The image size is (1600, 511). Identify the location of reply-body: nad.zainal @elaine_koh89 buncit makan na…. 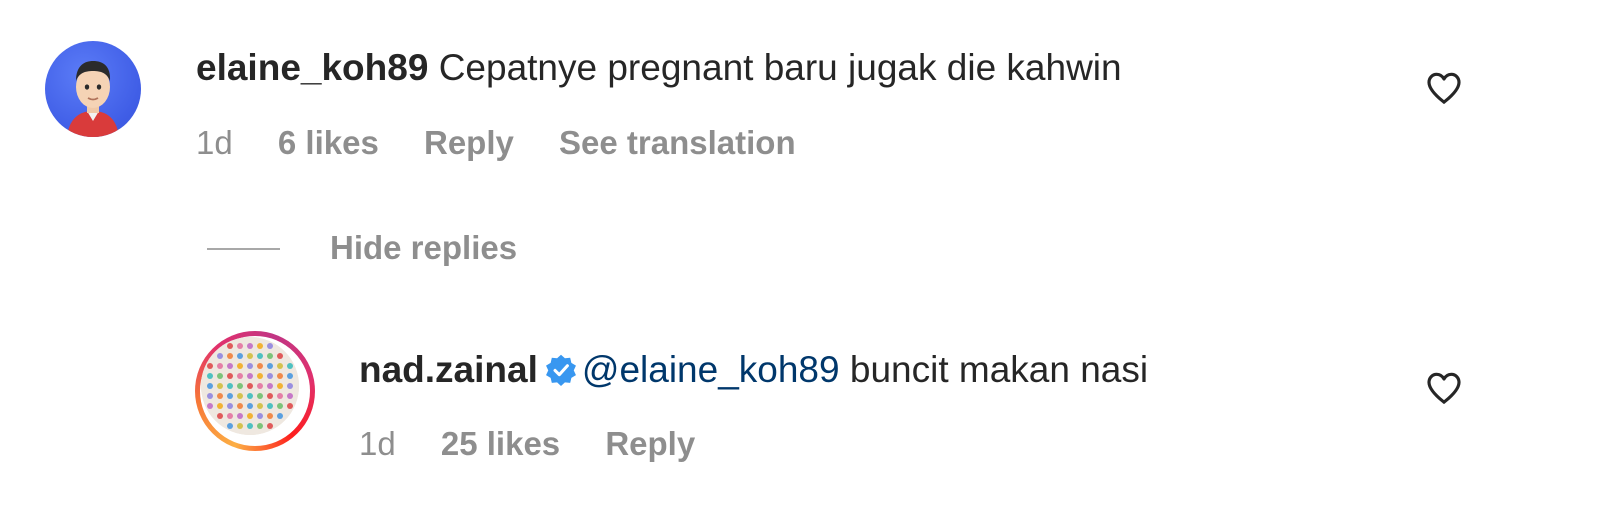
(753, 370).